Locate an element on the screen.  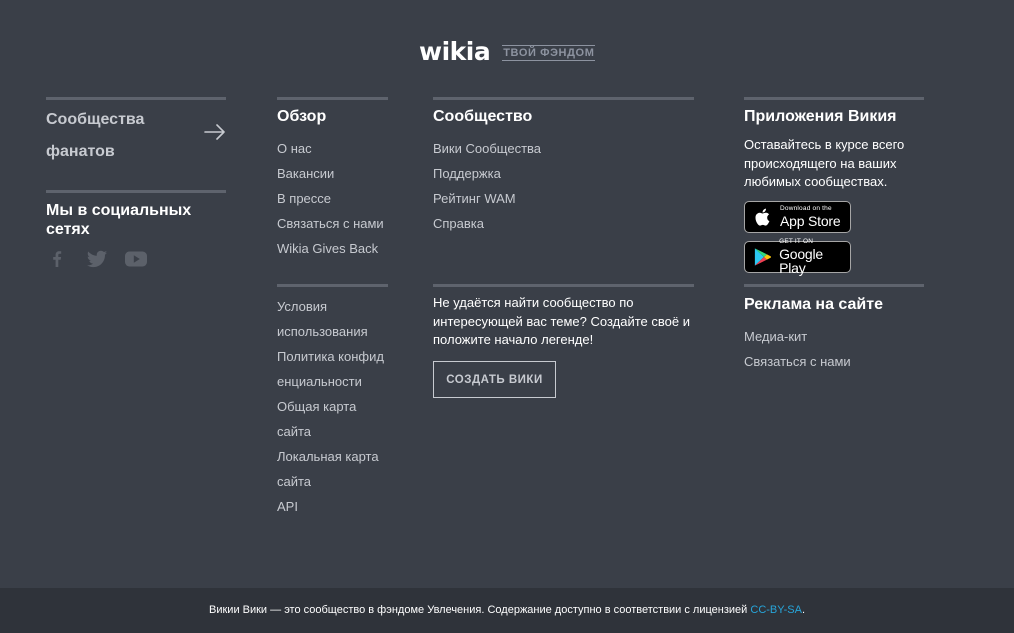
advertising-contact-link: Связаться с нами is located at coordinates (834, 361).